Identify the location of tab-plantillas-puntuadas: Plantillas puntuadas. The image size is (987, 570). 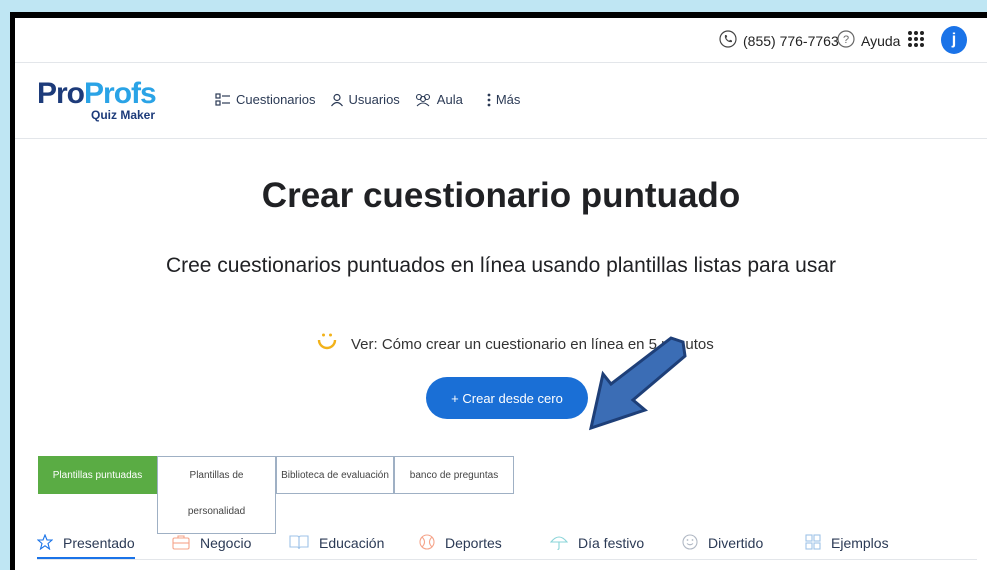
(97, 475).